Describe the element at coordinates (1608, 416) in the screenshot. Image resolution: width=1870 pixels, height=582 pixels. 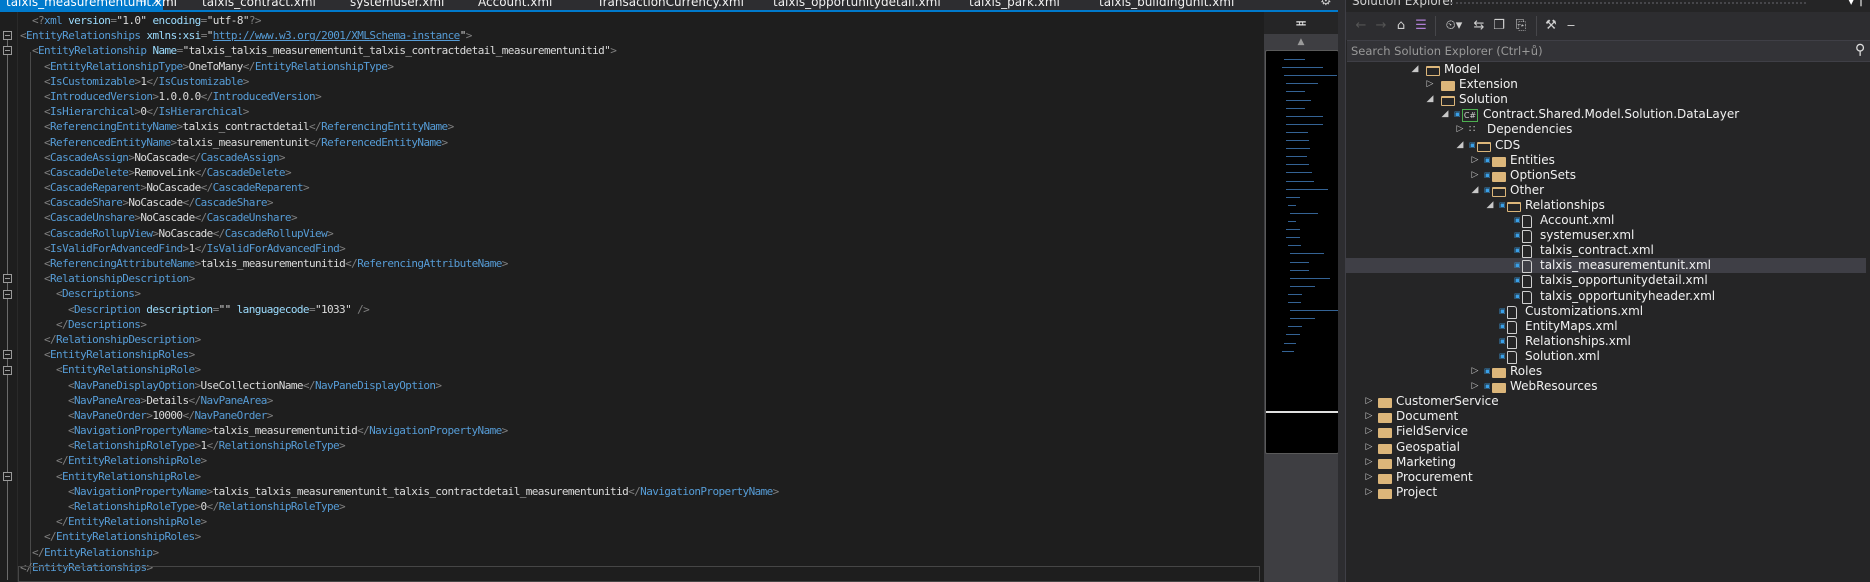
I see `tree-node: ▷ Document` at that location.